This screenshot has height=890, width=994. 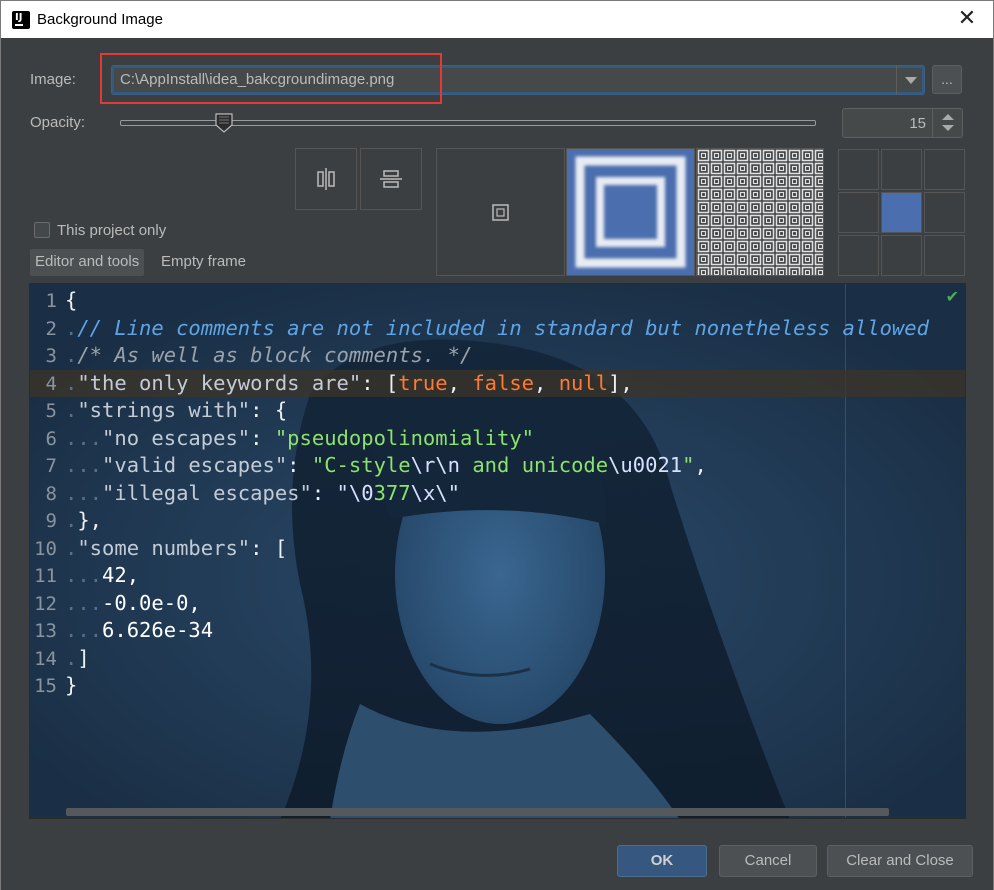 What do you see at coordinates (948, 117) in the screenshot?
I see `spinner-up-icon` at bounding box center [948, 117].